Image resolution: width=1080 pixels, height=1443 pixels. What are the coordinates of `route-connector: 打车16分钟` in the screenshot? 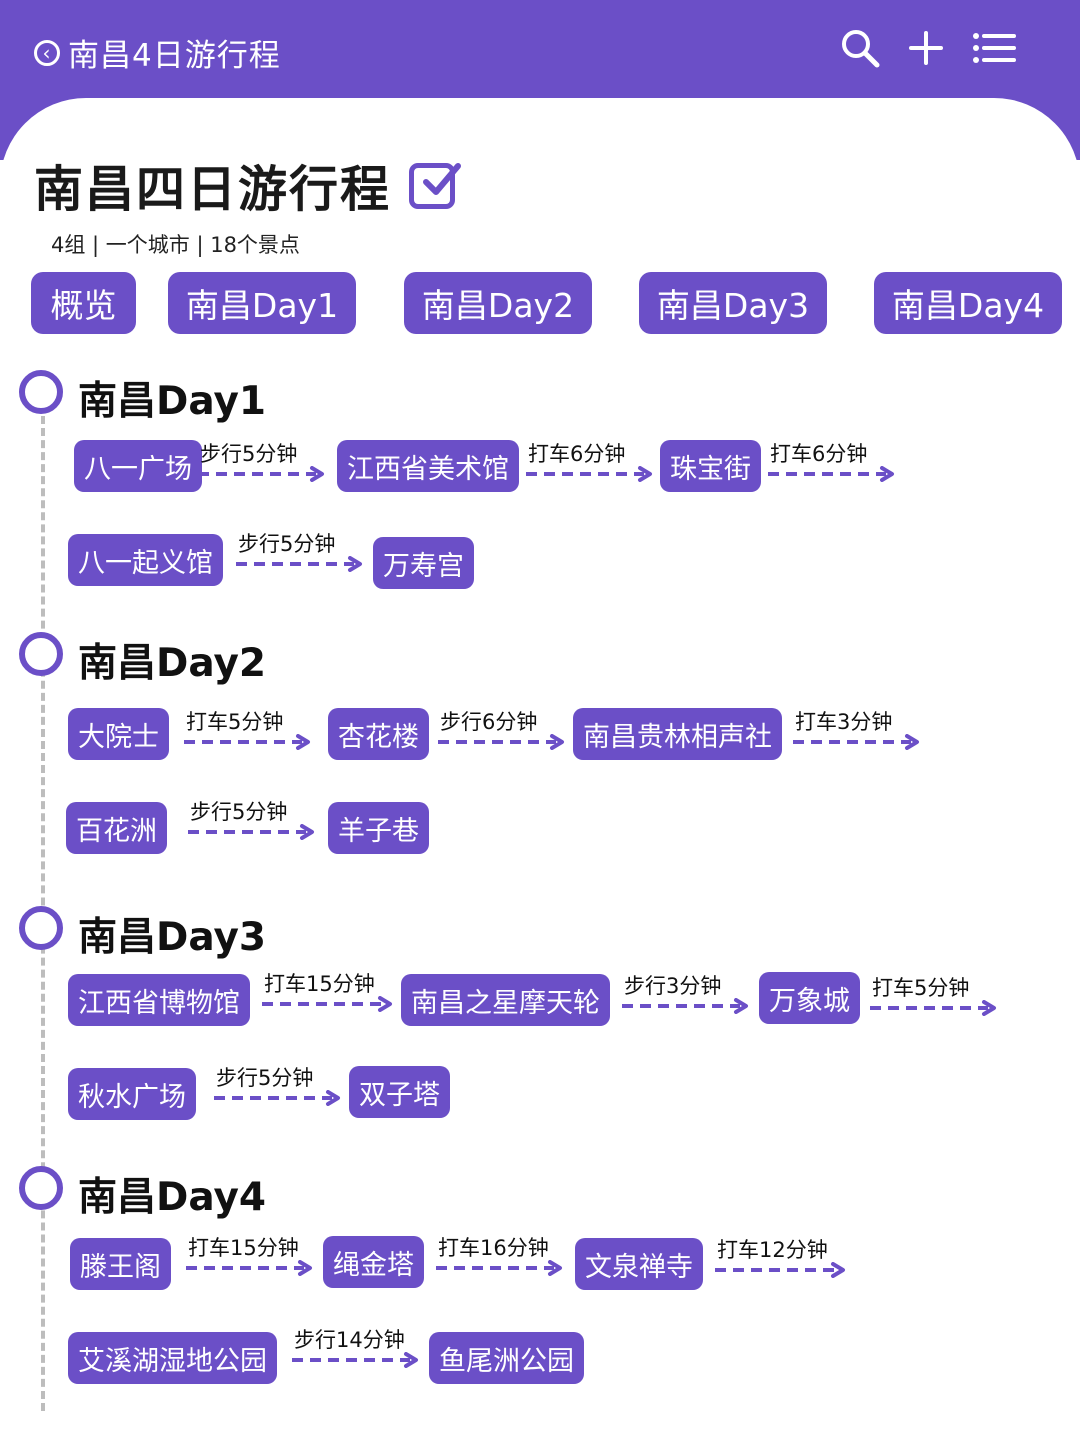 It's located at (501, 1260).